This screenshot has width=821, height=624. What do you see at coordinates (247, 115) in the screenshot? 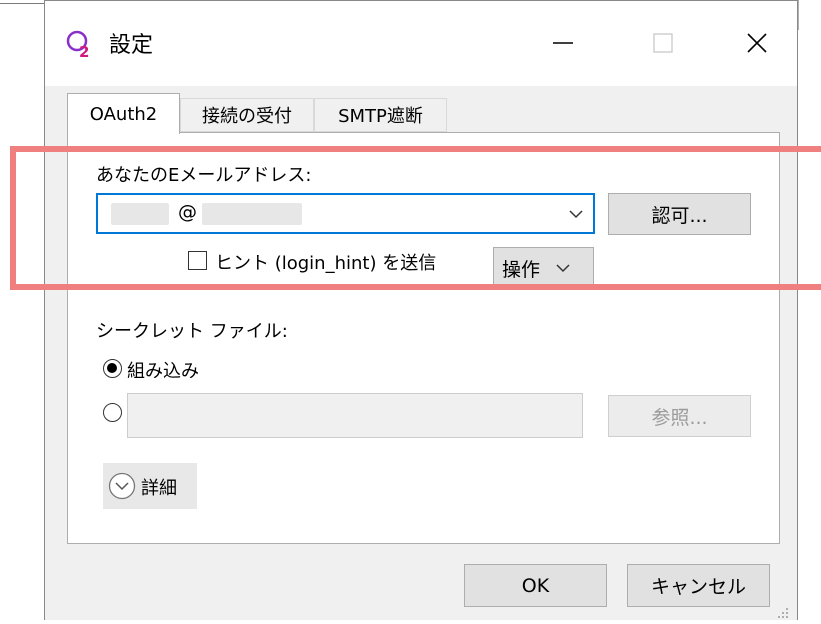
I see `tab-accept-connections: 接続の受付` at bounding box center [247, 115].